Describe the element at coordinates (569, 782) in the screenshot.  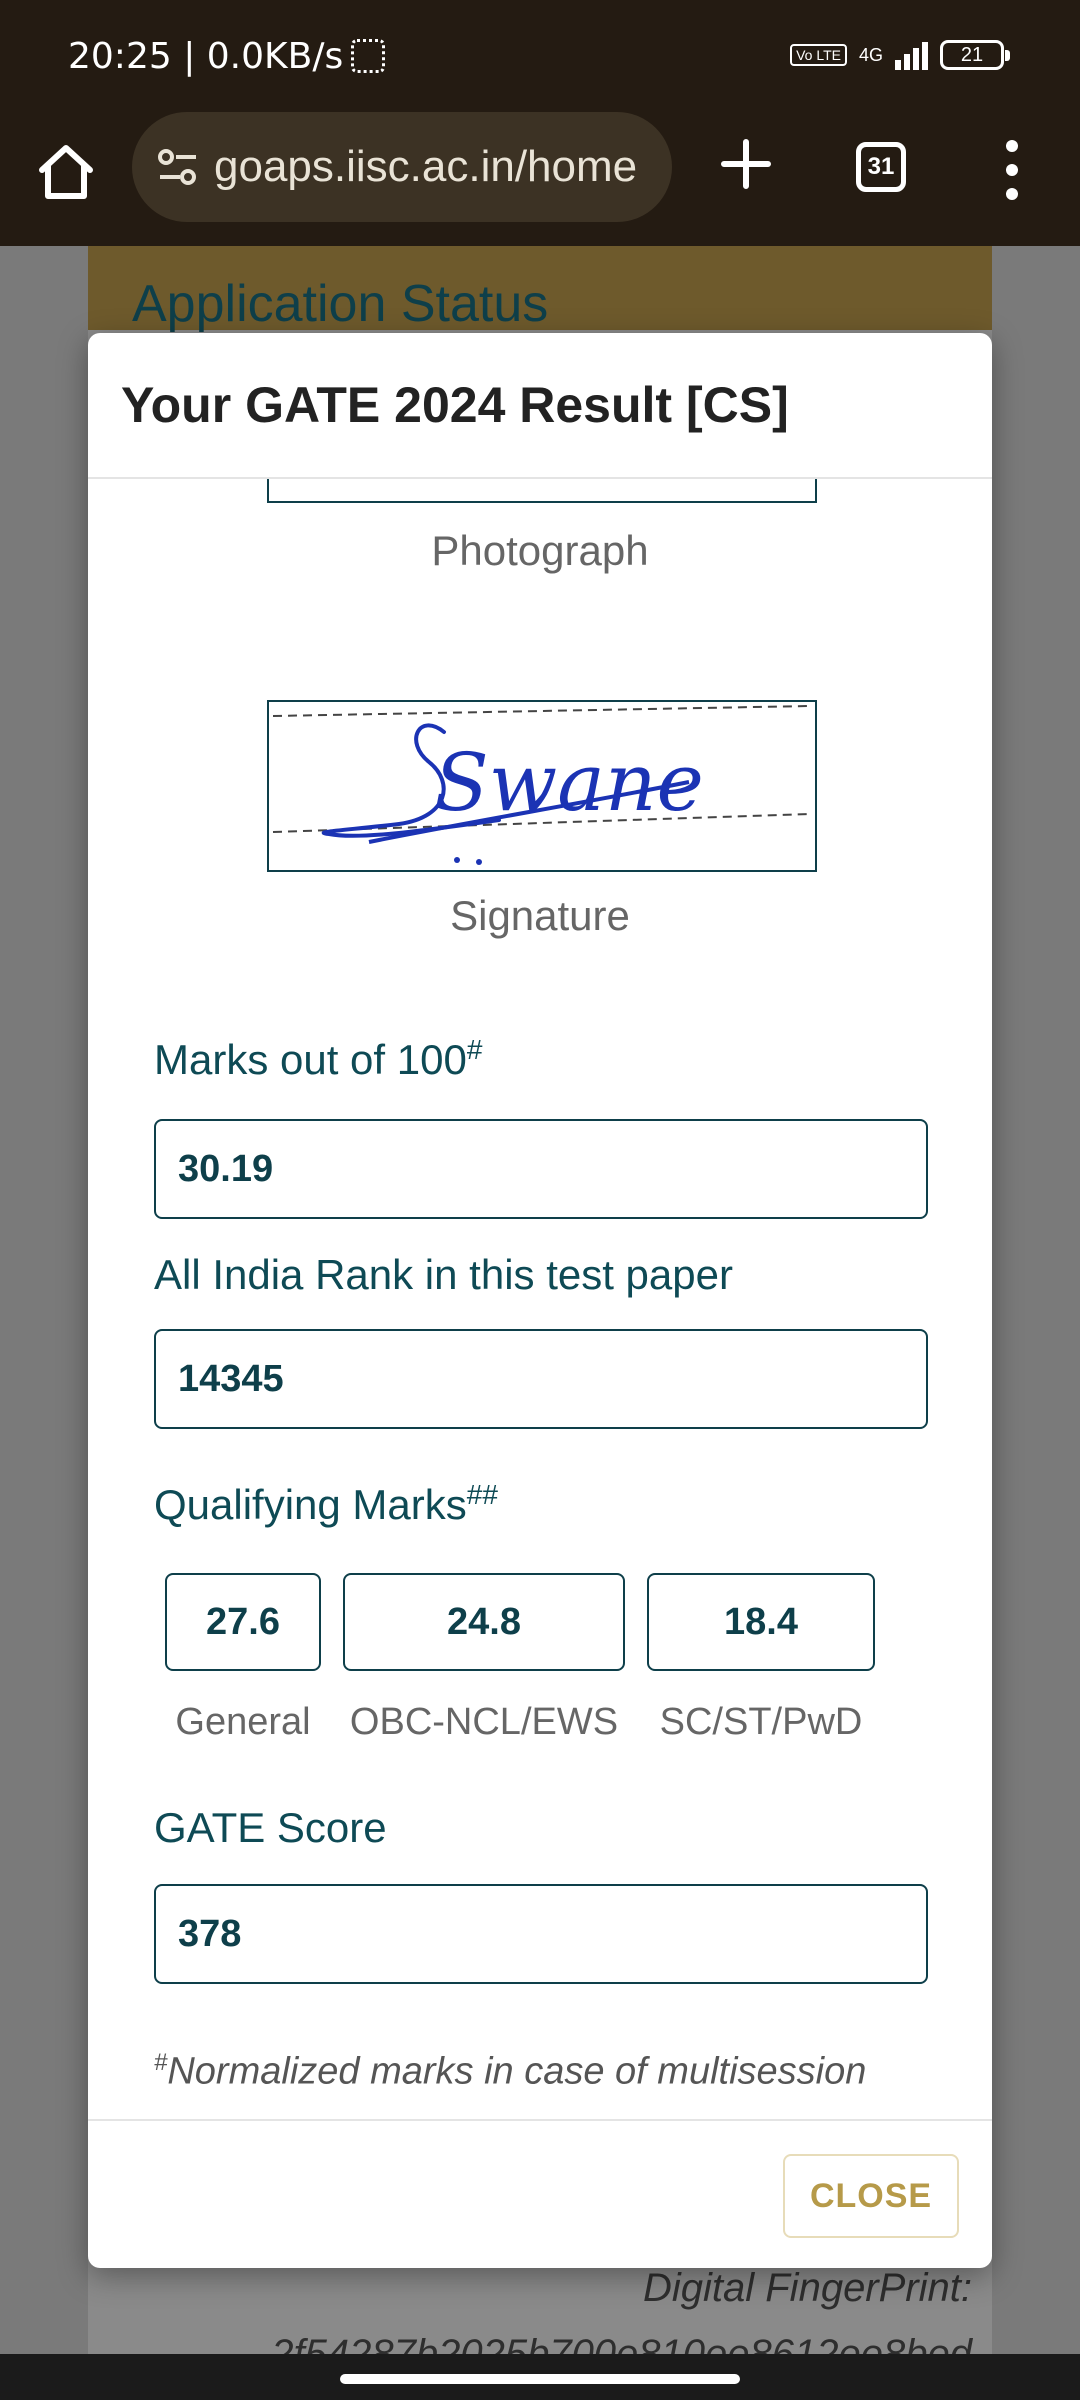
I see `signature-text: Swane` at that location.